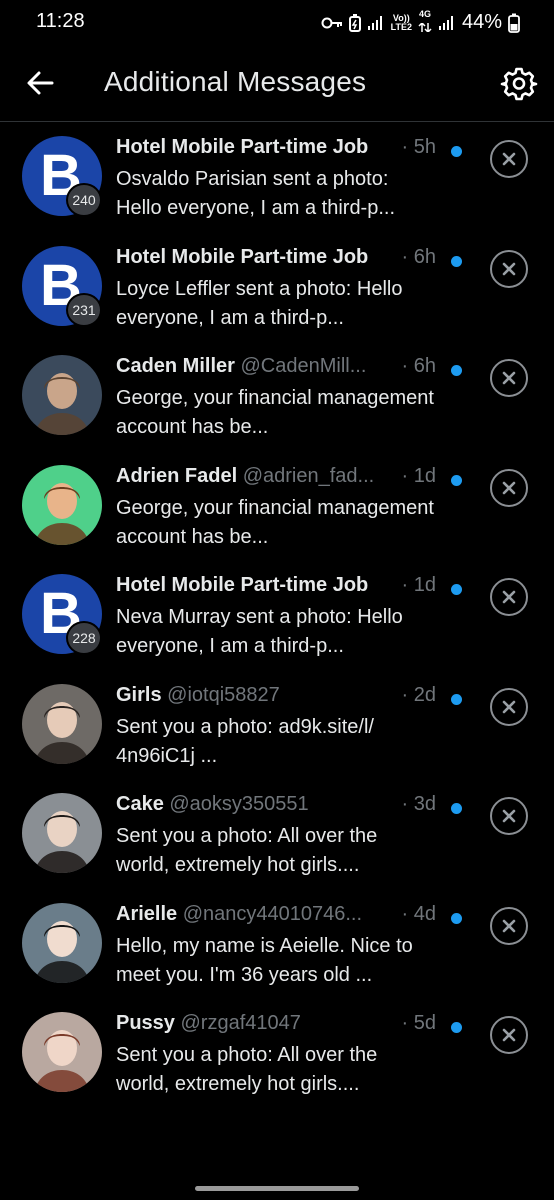 The height and width of the screenshot is (1200, 554). I want to click on timestamp: 5d, so click(424, 1023).